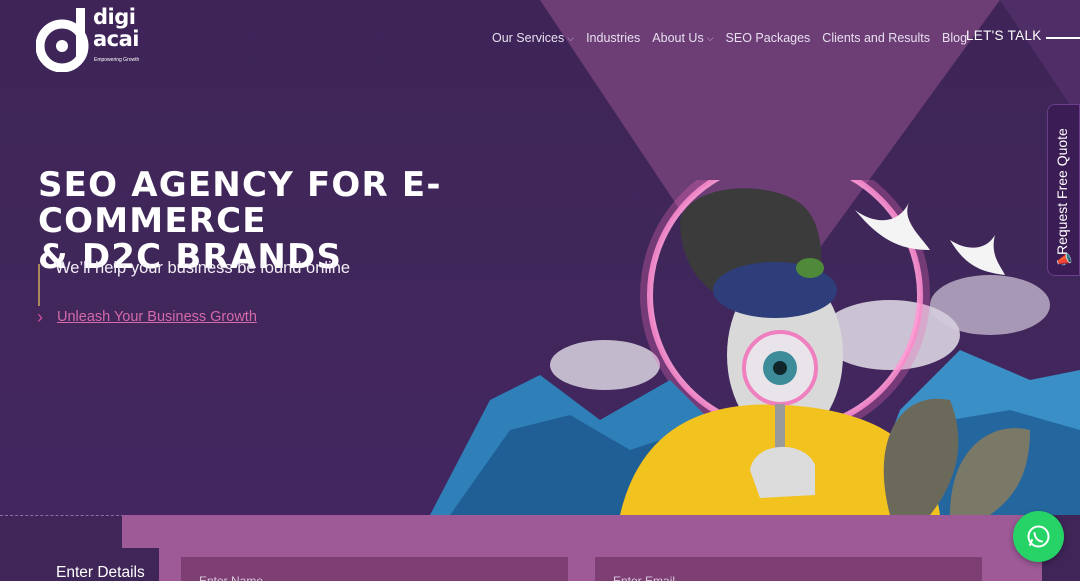 This screenshot has width=1080, height=581. I want to click on lets-talk-button: LET'S TALK, so click(1004, 35).